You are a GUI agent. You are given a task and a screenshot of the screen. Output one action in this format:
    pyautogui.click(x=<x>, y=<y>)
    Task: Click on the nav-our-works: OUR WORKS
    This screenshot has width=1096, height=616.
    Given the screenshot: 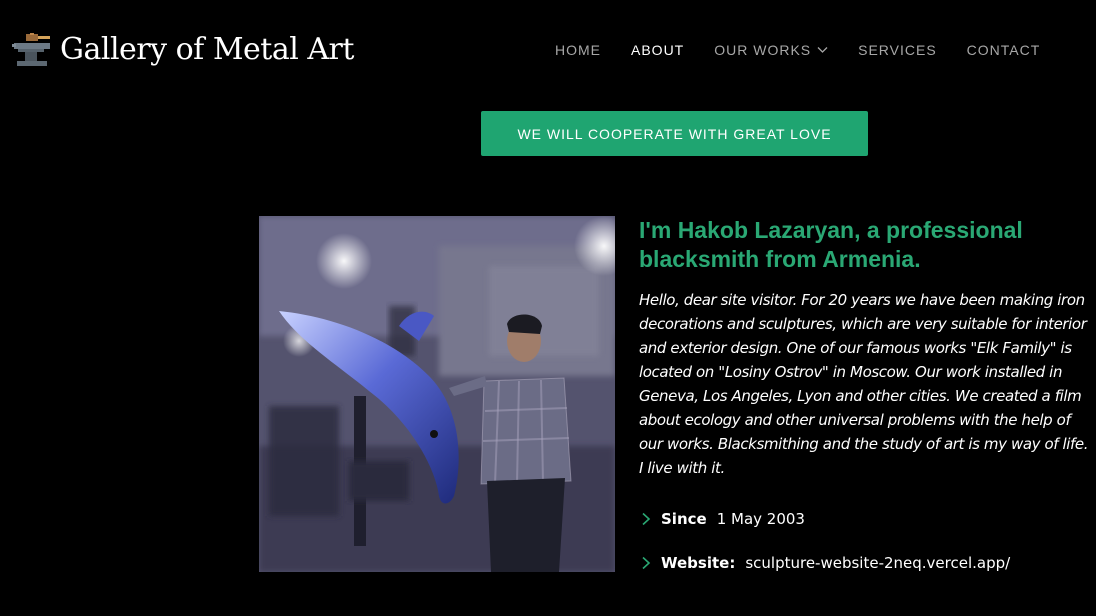 What is the action you would take?
    pyautogui.click(x=771, y=50)
    